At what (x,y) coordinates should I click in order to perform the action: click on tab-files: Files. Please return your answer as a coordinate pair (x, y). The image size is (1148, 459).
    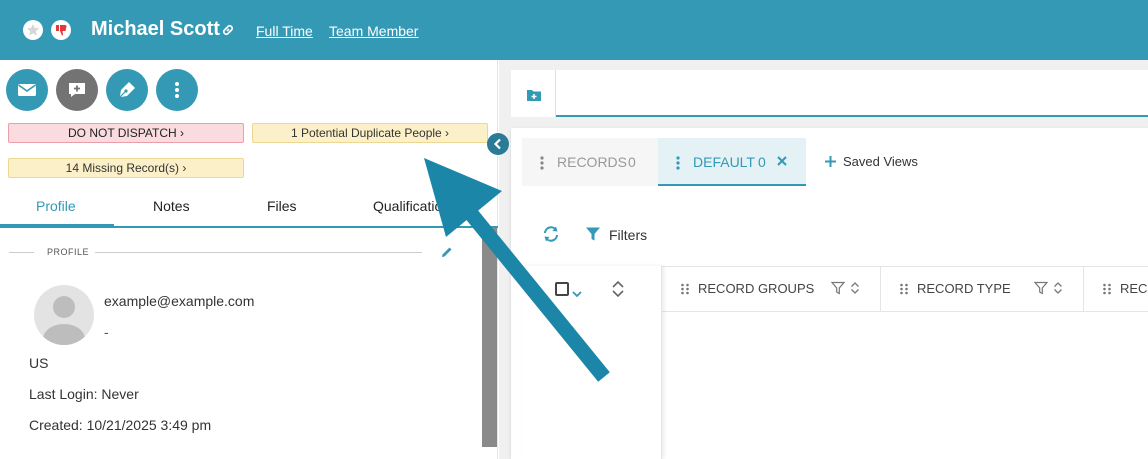
    Looking at the image, I should click on (282, 206).